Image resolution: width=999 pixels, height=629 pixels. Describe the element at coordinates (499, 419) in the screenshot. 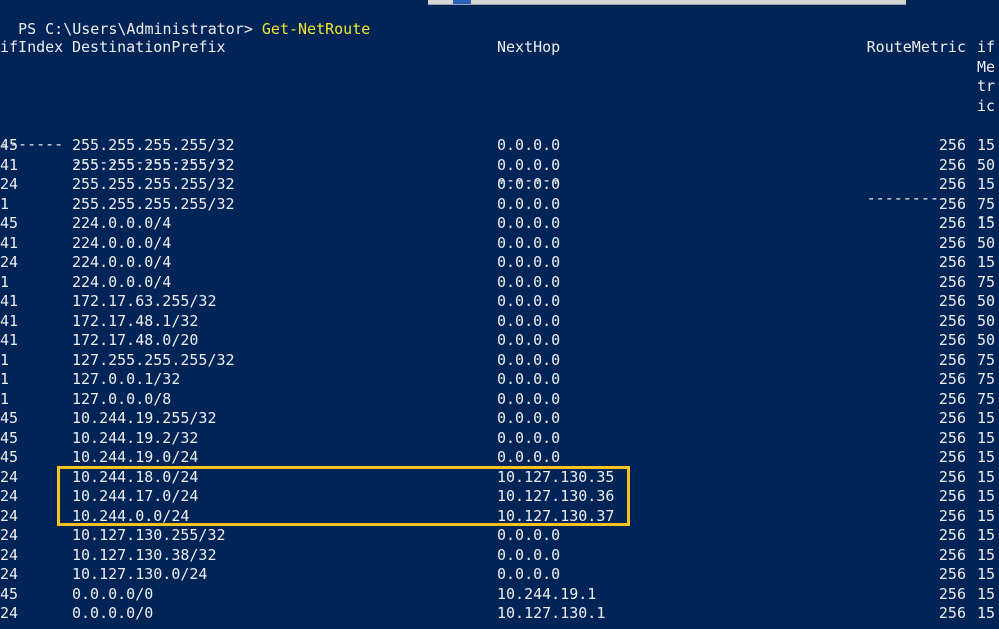

I see `table-row: 45 10.244.19.255/32 0.0.0.0 256 15` at that location.